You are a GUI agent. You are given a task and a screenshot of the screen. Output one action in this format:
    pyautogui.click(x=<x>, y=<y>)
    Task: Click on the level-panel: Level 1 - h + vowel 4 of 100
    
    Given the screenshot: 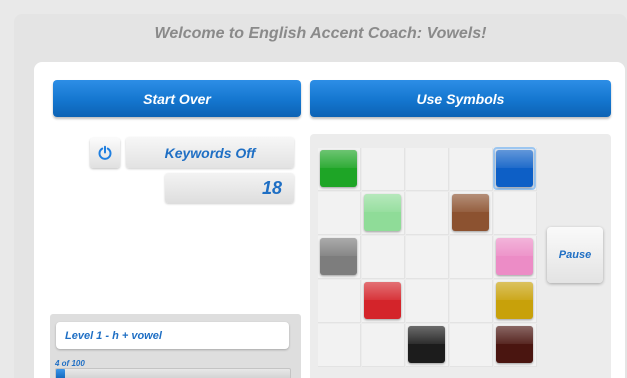 What is the action you would take?
    pyautogui.click(x=175, y=346)
    